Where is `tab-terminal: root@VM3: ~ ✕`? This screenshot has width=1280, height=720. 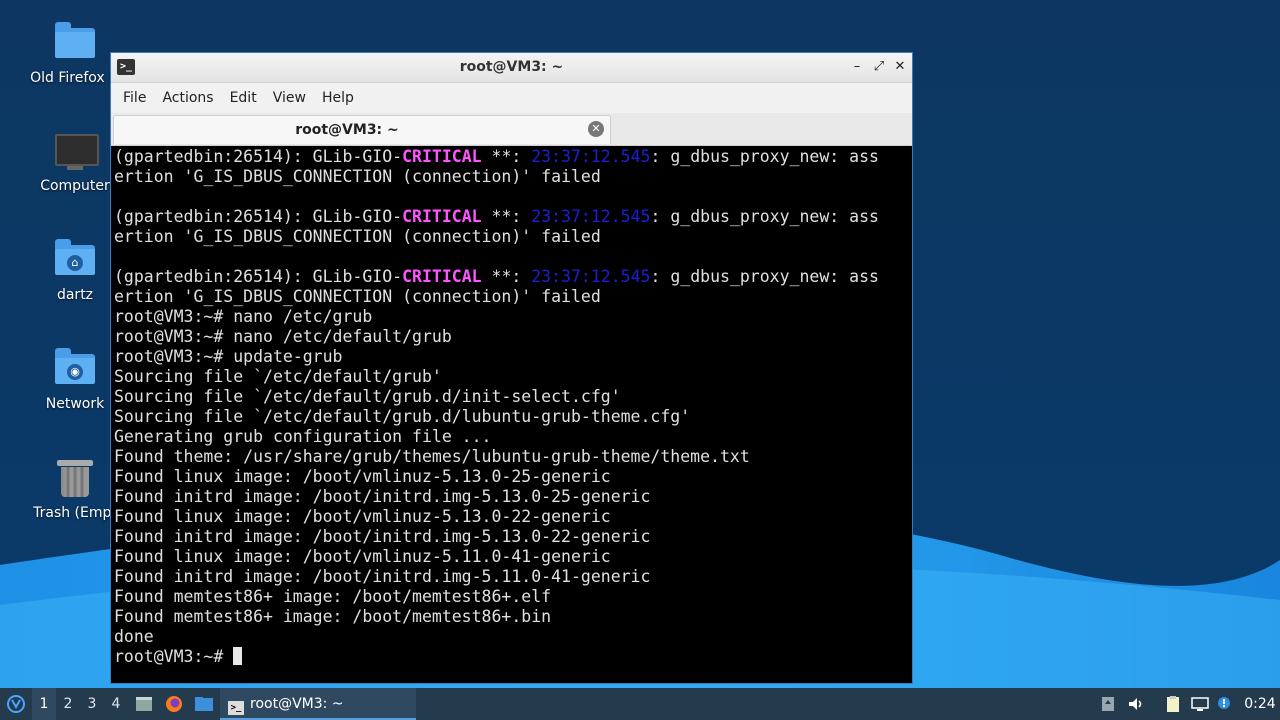
tab-terminal: root@VM3: ~ ✕ is located at coordinates (362, 129).